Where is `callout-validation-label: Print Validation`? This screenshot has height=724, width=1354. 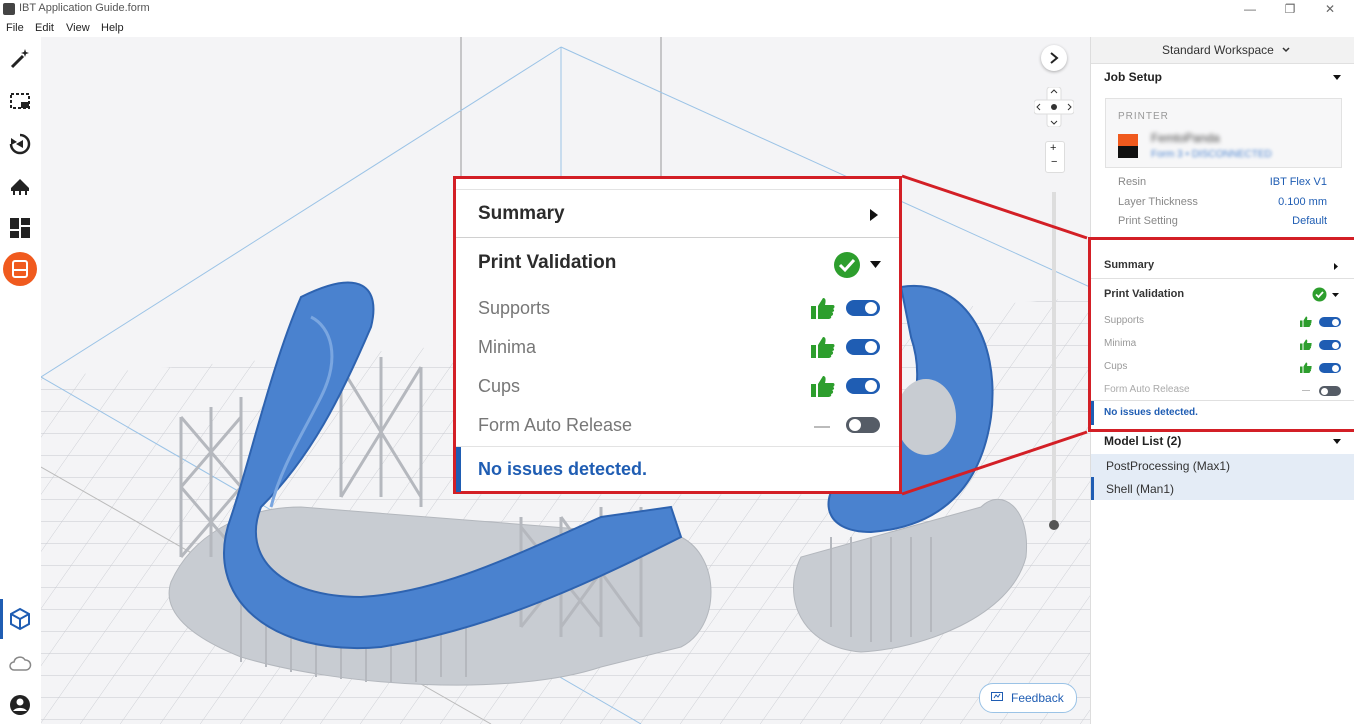
callout-validation-label: Print Validation is located at coordinates (547, 263).